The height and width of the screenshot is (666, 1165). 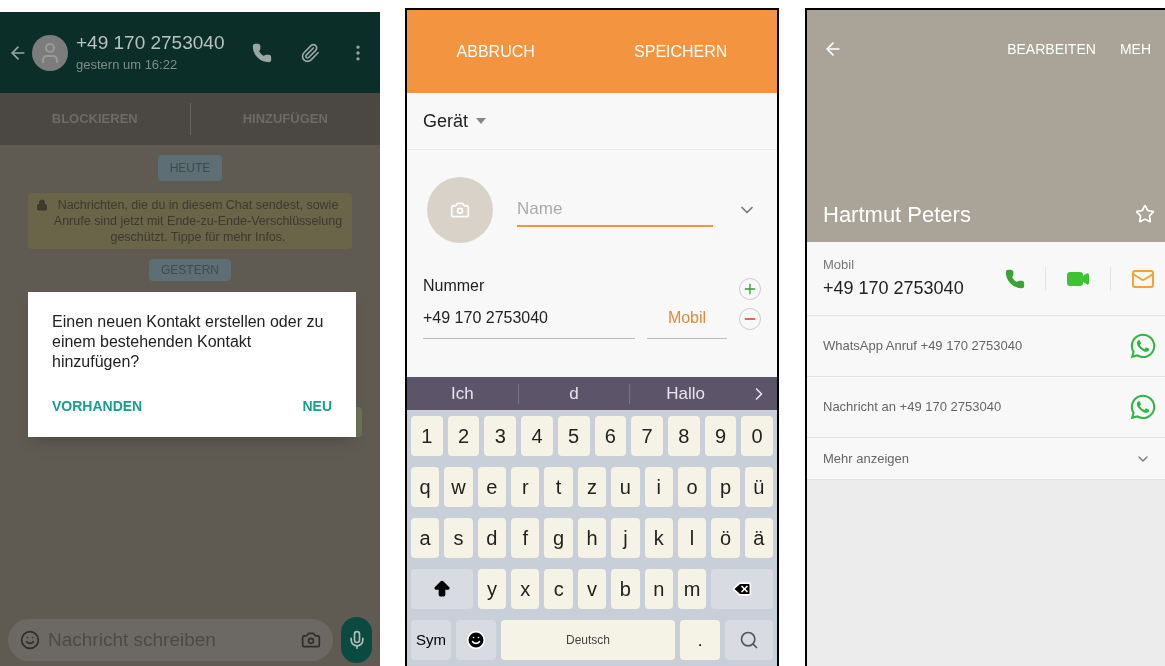 What do you see at coordinates (615, 210) in the screenshot?
I see `name-field: Name` at bounding box center [615, 210].